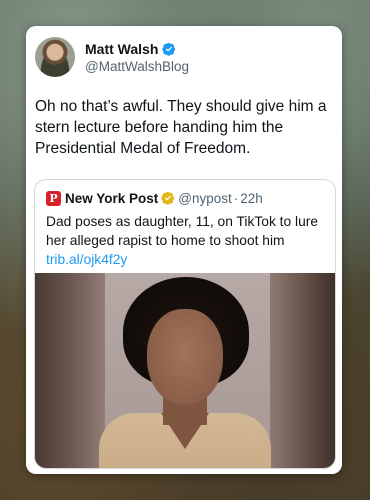 This screenshot has height=500, width=370. I want to click on avatar, so click(55, 57).